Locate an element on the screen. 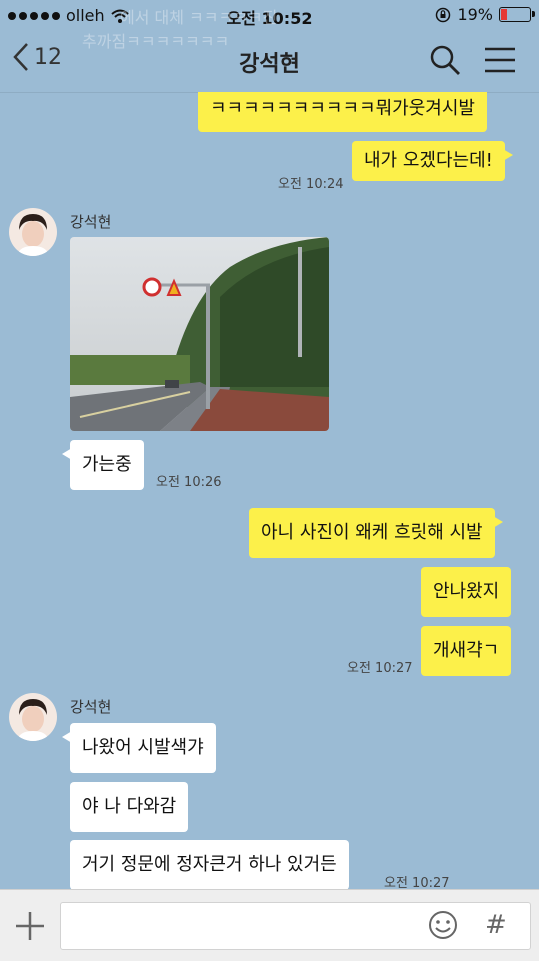 This screenshot has height=961, width=539. menu-icon is located at coordinates (500, 60).